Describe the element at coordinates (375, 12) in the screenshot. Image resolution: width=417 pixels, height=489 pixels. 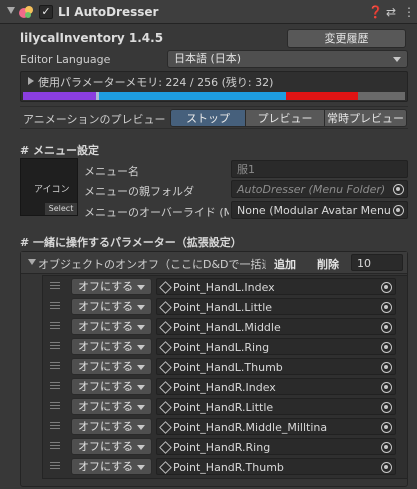
I see `help-icon: ❓` at that location.